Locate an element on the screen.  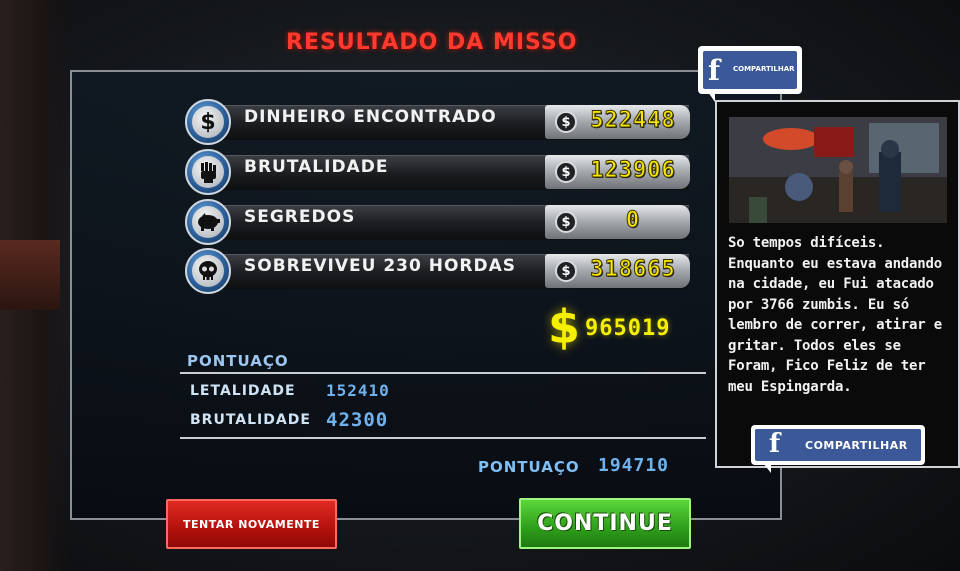
background-scene is located at coordinates (35, 285).